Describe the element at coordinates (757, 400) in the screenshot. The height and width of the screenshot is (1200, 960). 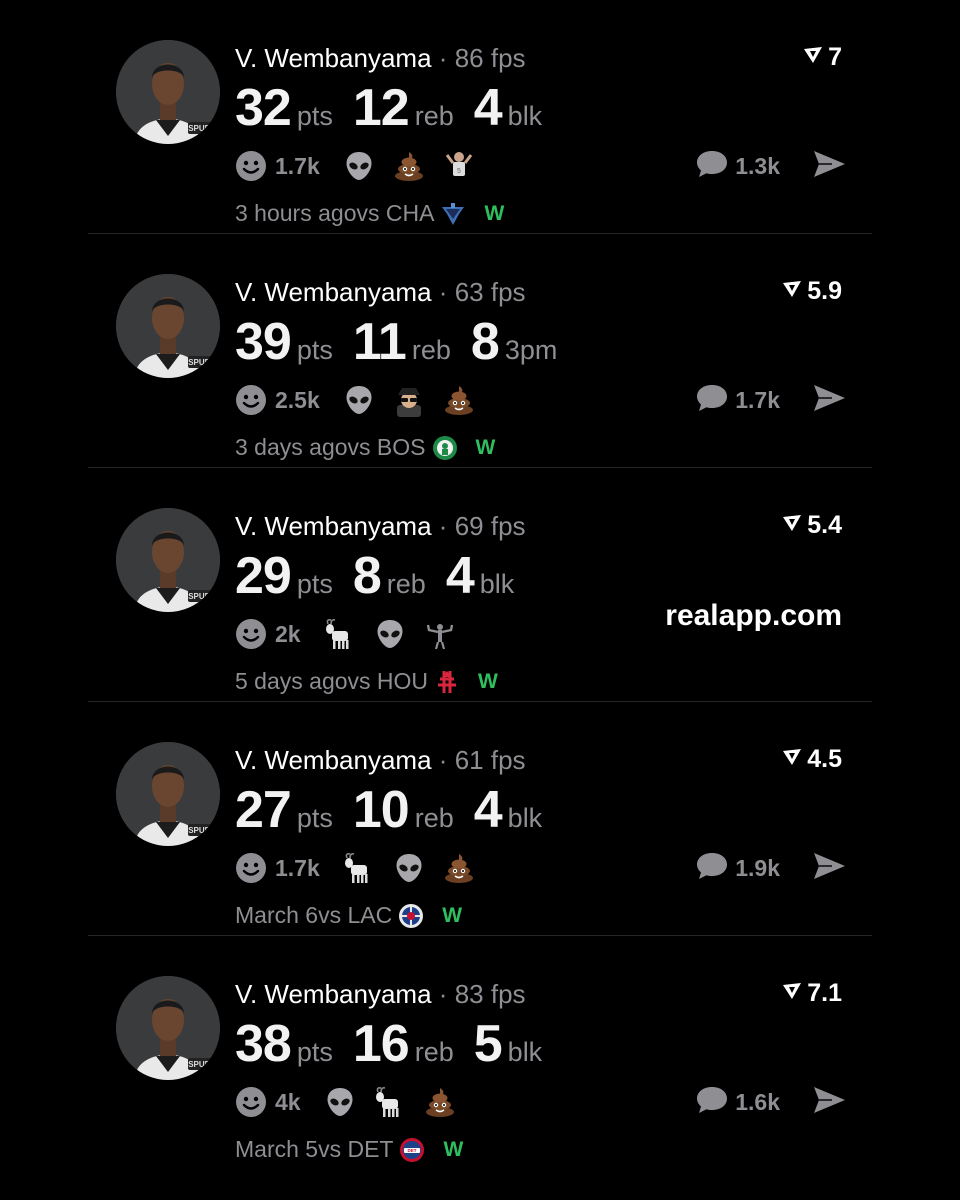
I see `comment-count: 1.7k` at that location.